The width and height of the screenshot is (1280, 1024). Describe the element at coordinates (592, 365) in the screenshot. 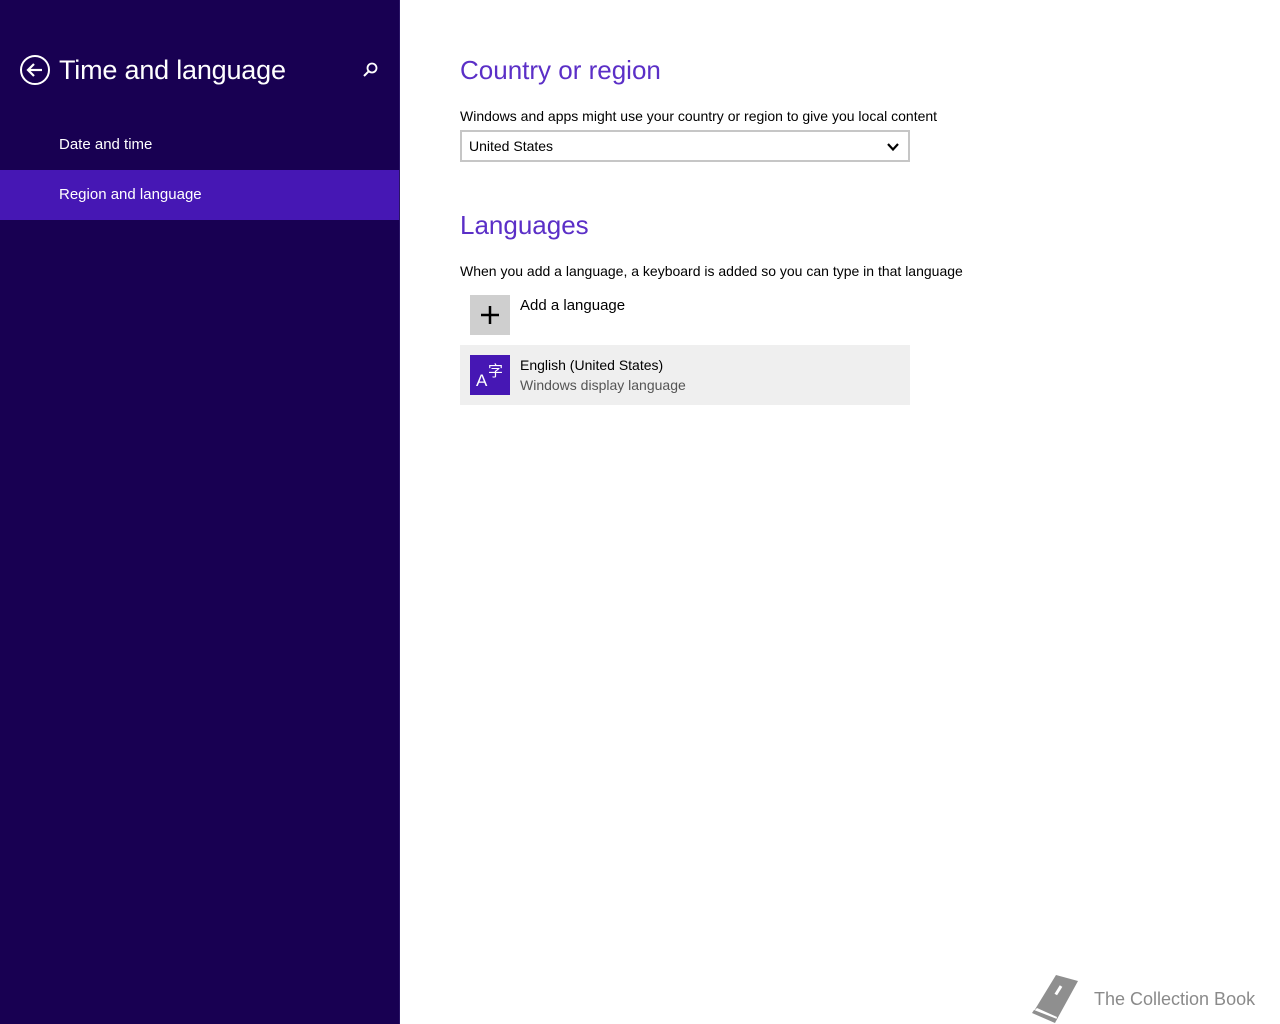

I see `language-name: English (United States)` at that location.